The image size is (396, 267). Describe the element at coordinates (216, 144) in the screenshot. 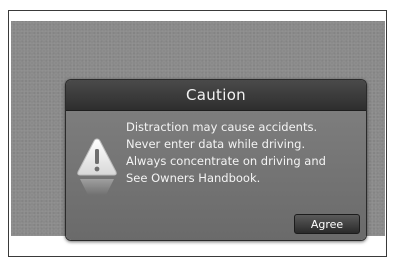

I see `message-line: Never enter data while driving.` at that location.